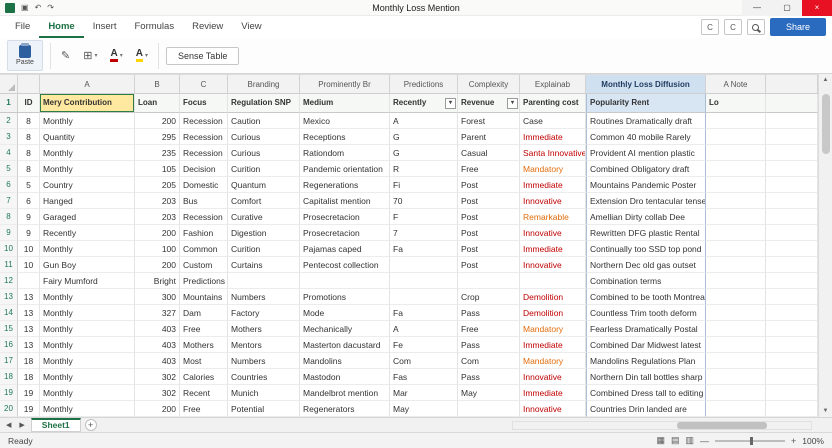  Describe the element at coordinates (424, 361) in the screenshot. I see `cell-g: Com` at that location.